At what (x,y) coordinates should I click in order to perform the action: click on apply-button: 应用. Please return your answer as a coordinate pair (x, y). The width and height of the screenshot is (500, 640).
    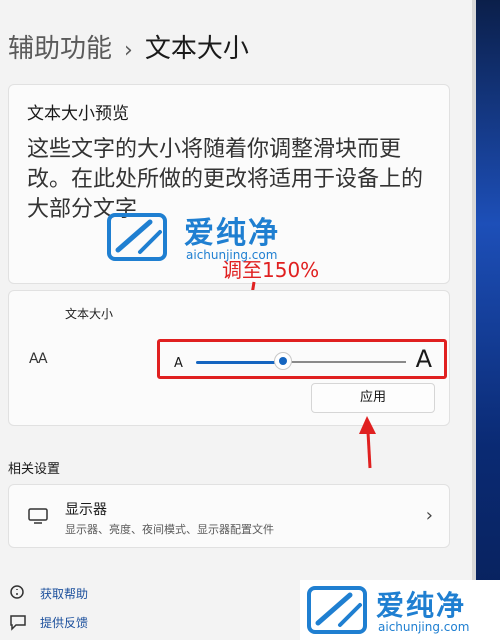
    Looking at the image, I should click on (373, 398).